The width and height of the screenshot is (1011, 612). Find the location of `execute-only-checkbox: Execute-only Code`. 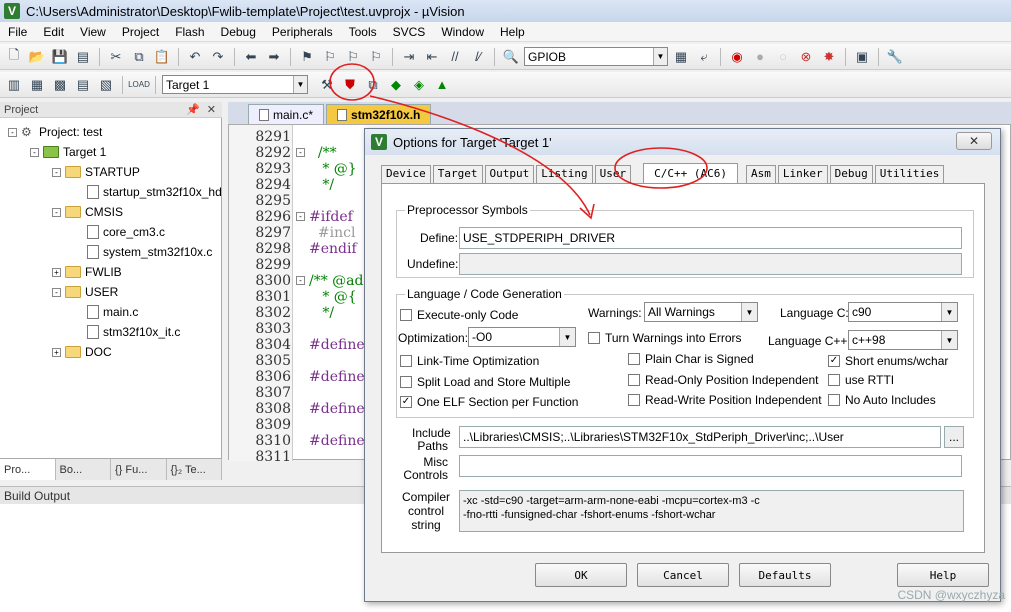

execute-only-checkbox: Execute-only Code is located at coordinates (459, 315).